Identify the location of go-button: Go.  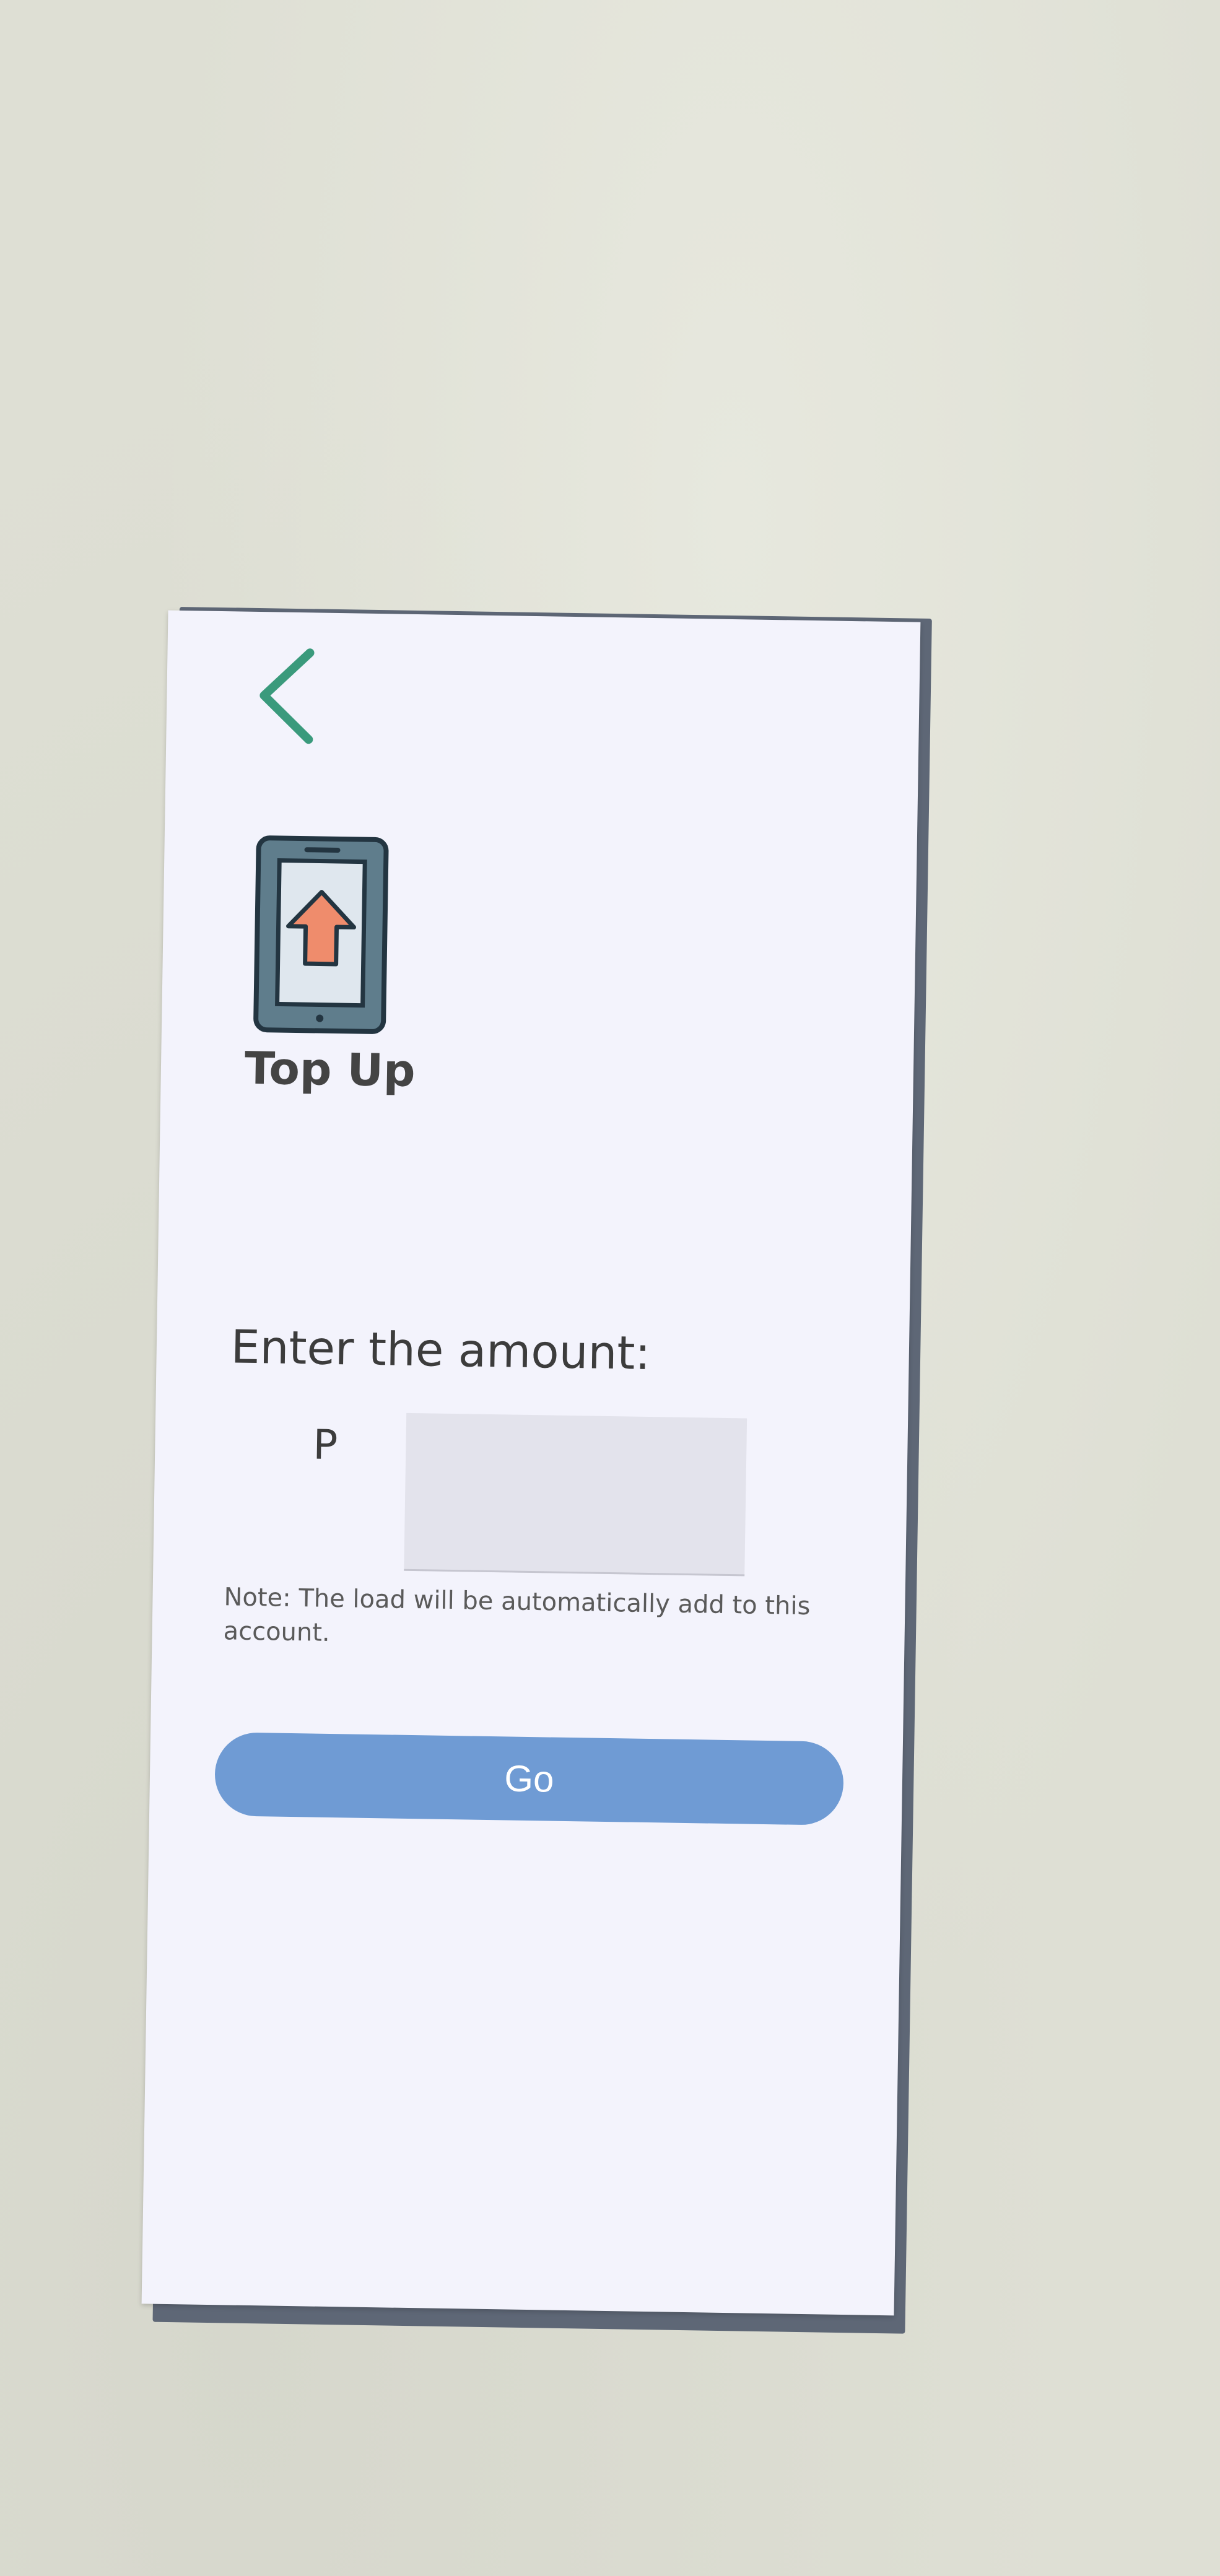
(529, 1778).